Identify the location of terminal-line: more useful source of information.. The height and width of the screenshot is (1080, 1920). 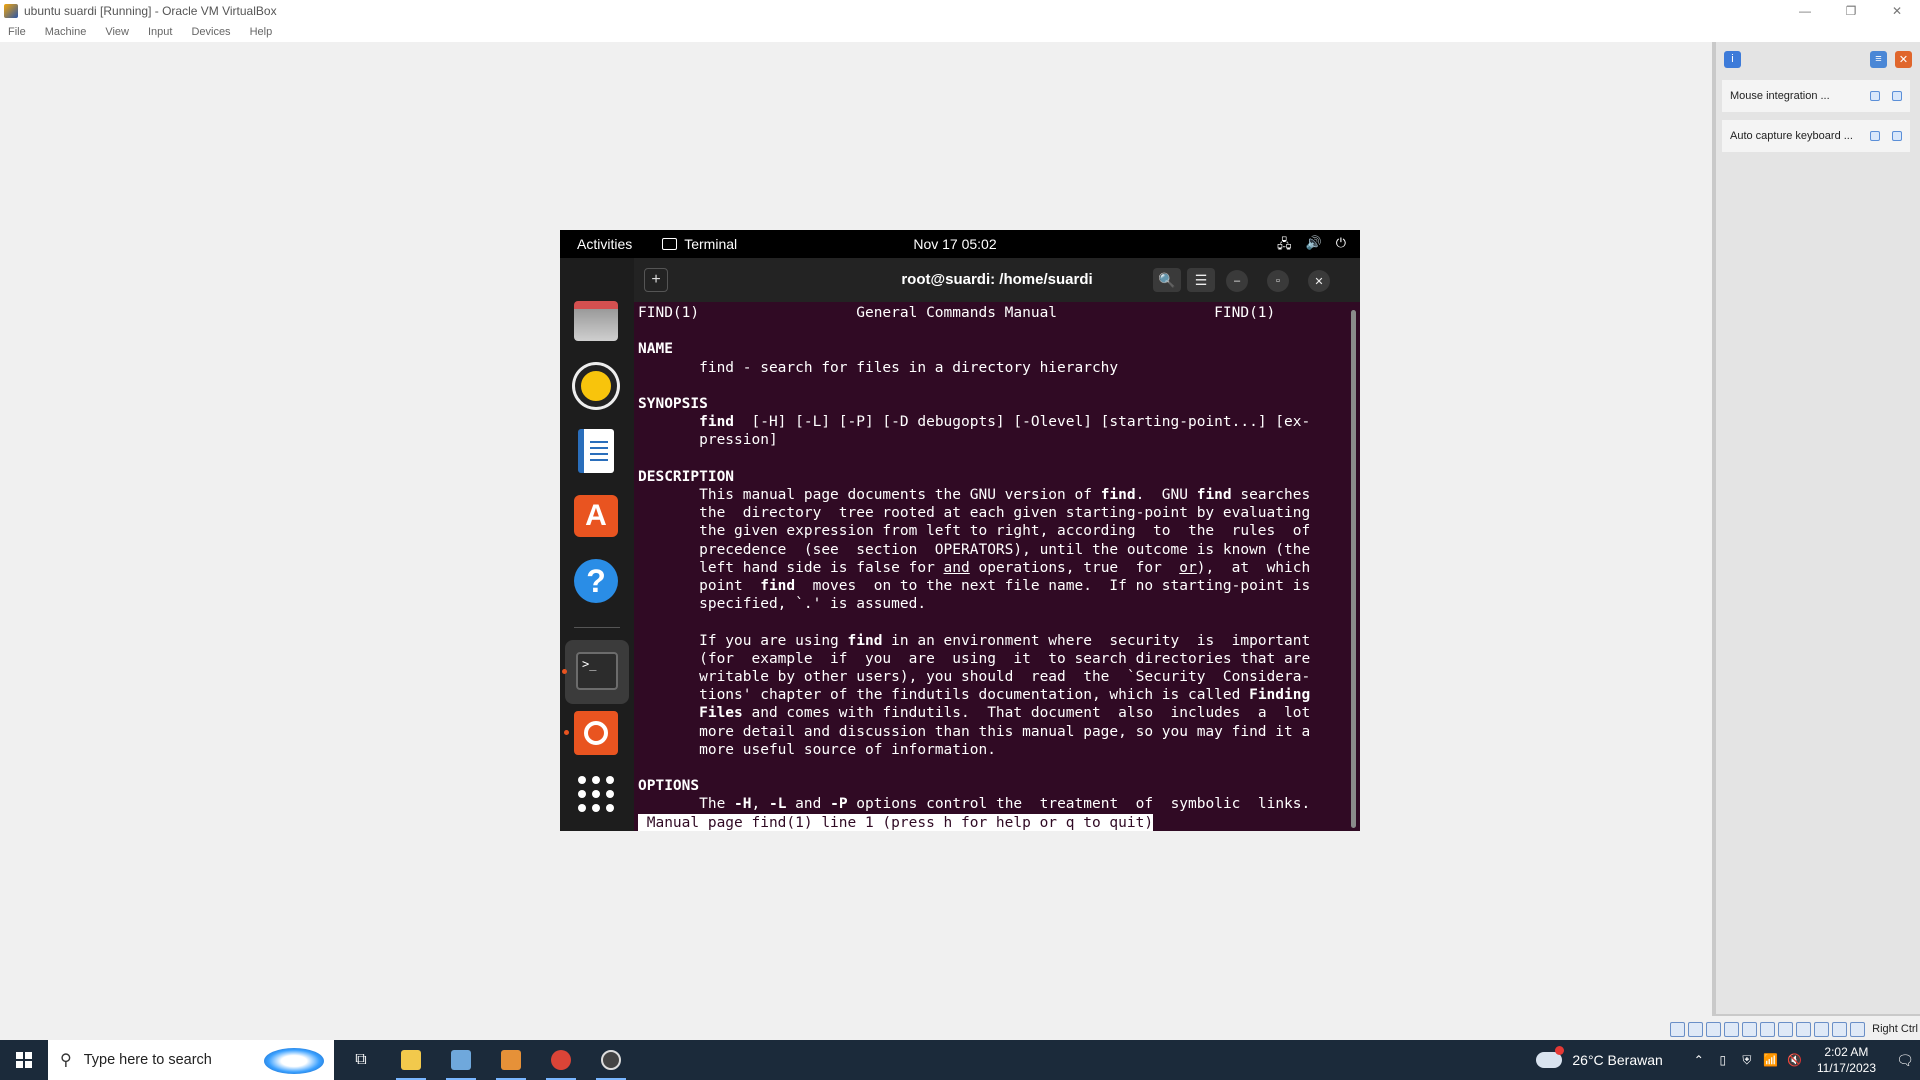
(817, 750).